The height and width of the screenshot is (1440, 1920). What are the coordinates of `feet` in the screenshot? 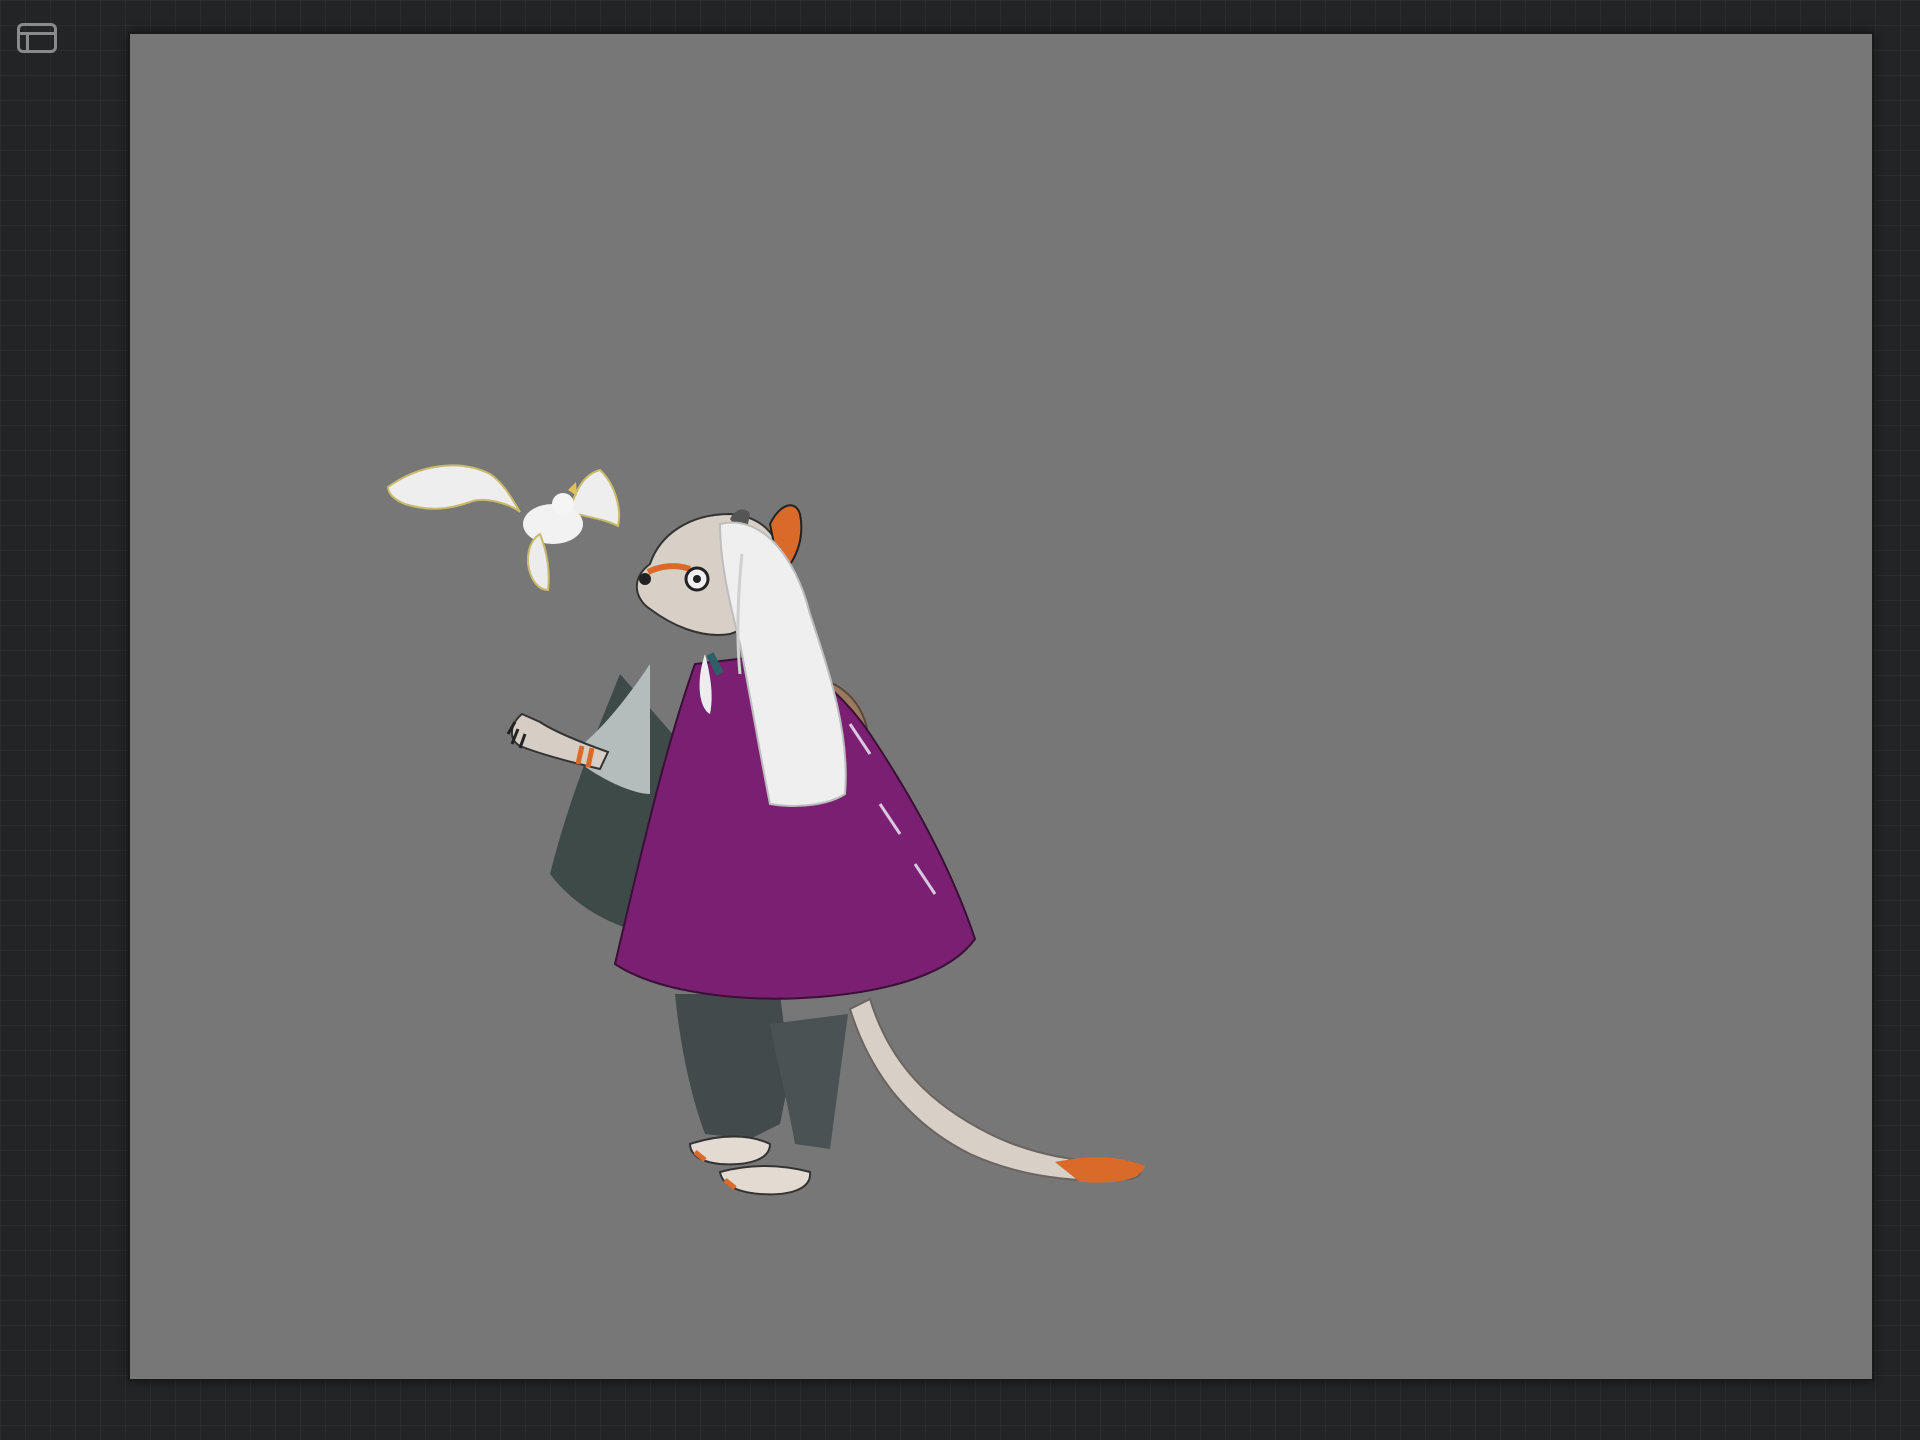 It's located at (750, 1165).